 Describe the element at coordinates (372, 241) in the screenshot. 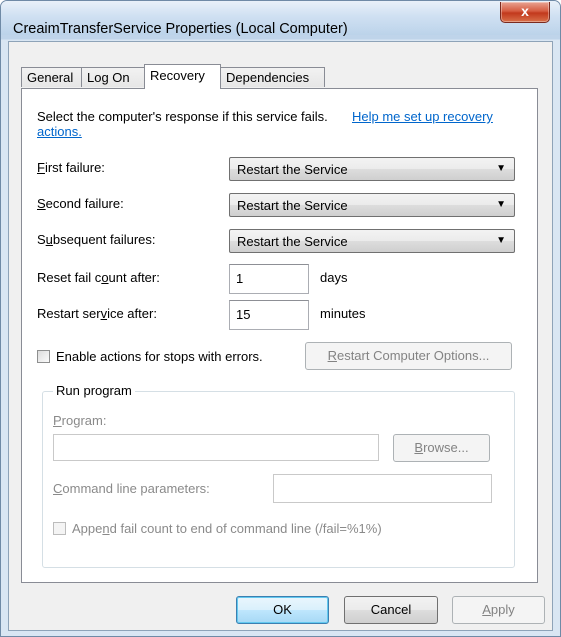

I see `subsequent-failures-select: Restart the Service ▼` at that location.